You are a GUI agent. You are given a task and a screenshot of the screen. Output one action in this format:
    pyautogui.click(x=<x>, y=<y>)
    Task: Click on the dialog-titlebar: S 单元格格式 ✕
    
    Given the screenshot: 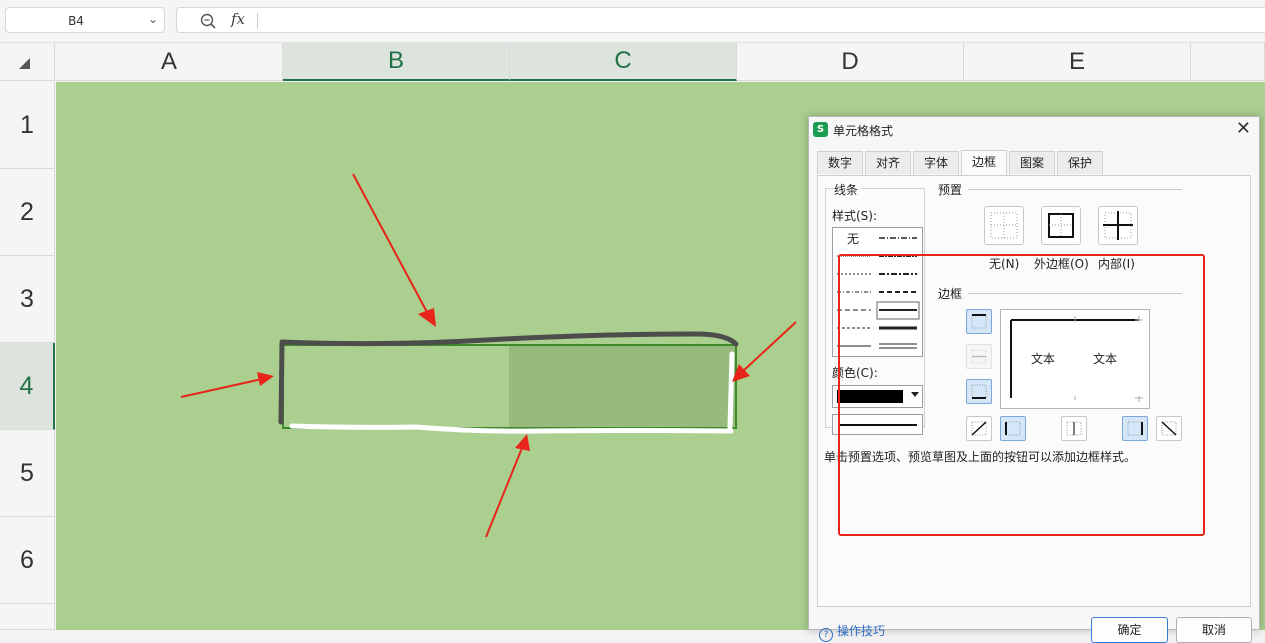 What is the action you would take?
    pyautogui.click(x=1034, y=130)
    